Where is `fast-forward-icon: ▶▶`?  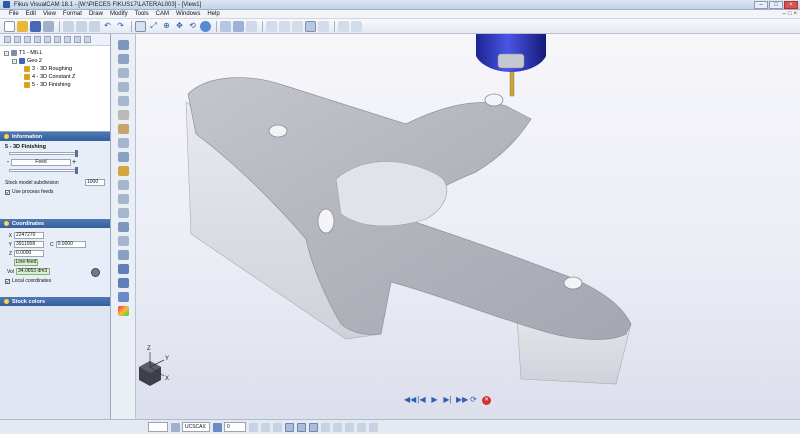
fast-forward-icon: ▶▶ is located at coordinates (462, 400).